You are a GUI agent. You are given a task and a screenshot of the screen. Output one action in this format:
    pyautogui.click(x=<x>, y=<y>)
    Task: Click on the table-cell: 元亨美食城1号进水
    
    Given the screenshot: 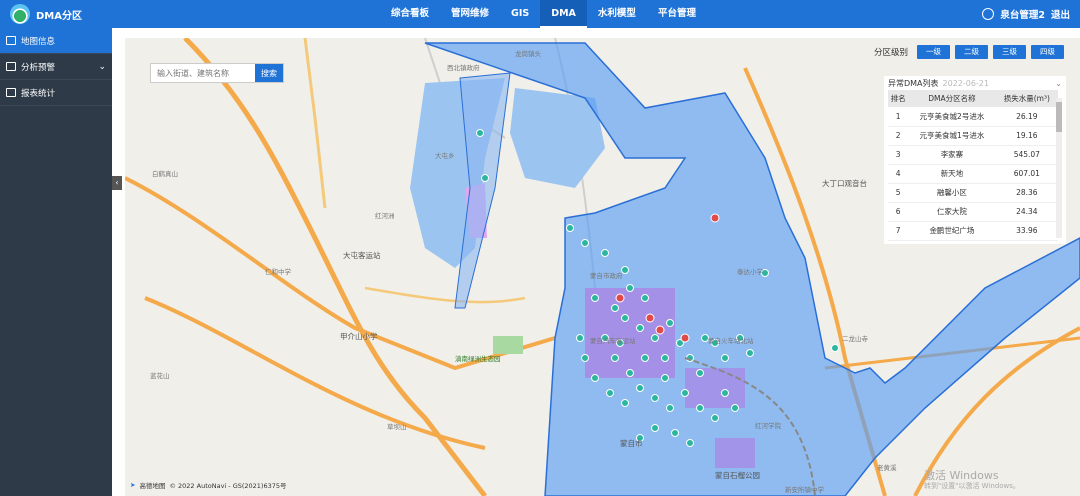 What is the action you would take?
    pyautogui.click(x=952, y=136)
    